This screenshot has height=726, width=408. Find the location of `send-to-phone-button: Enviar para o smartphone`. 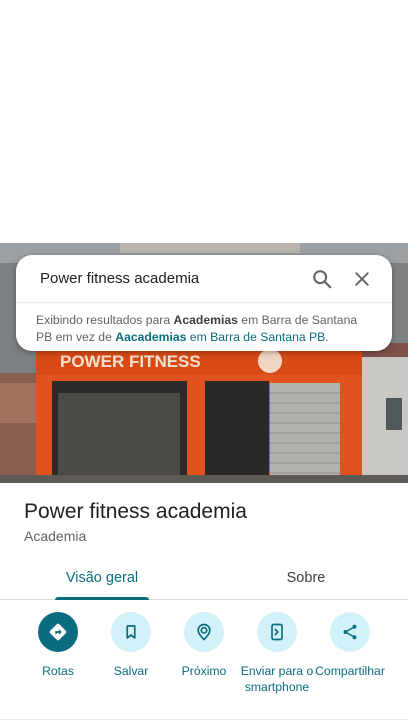

send-to-phone-button: Enviar para o smartphone is located at coordinates (277, 653).